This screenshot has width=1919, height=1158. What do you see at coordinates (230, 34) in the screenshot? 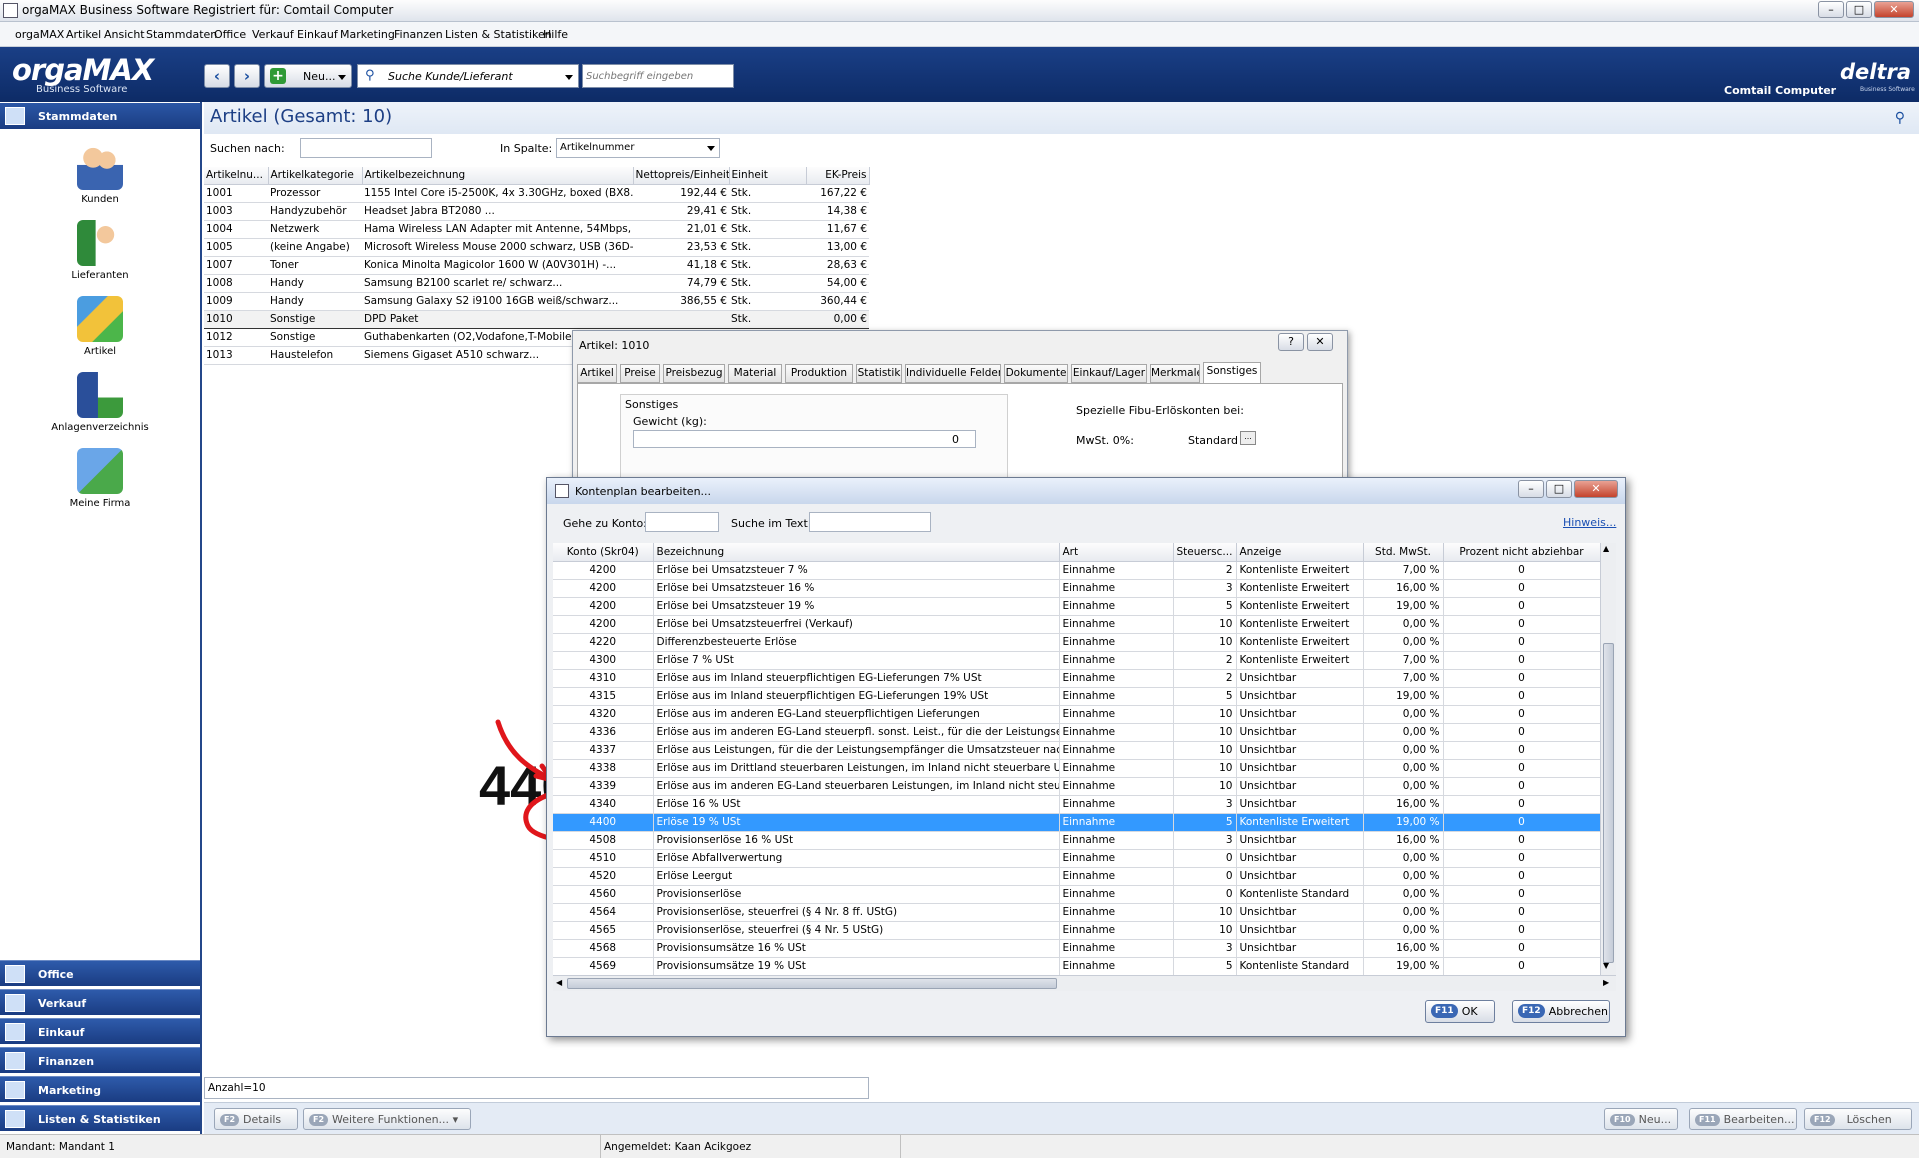
I see `menu-office: Office` at bounding box center [230, 34].